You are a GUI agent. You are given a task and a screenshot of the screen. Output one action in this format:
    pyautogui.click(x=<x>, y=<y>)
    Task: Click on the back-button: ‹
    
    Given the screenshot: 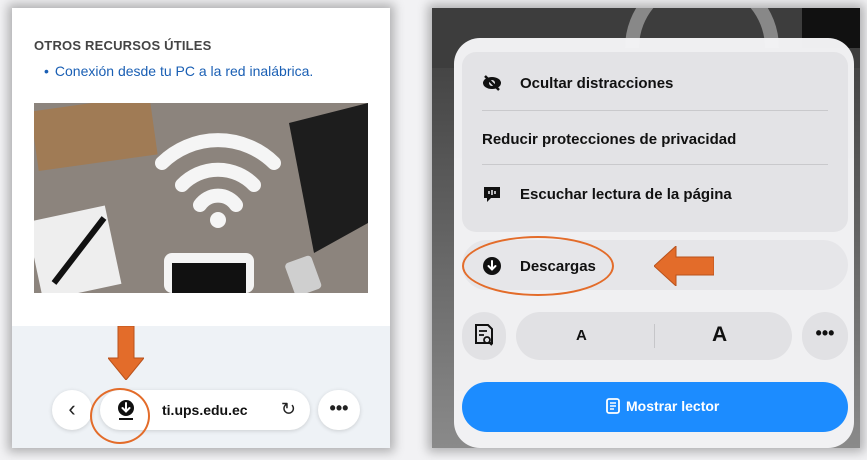 What is the action you would take?
    pyautogui.click(x=72, y=410)
    